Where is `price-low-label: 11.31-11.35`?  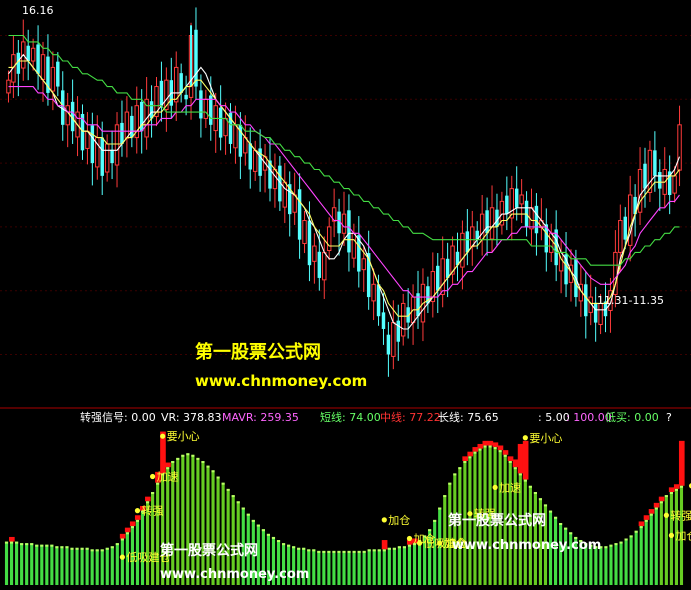
price-low-label: 11.31-11.35 is located at coordinates (630, 300).